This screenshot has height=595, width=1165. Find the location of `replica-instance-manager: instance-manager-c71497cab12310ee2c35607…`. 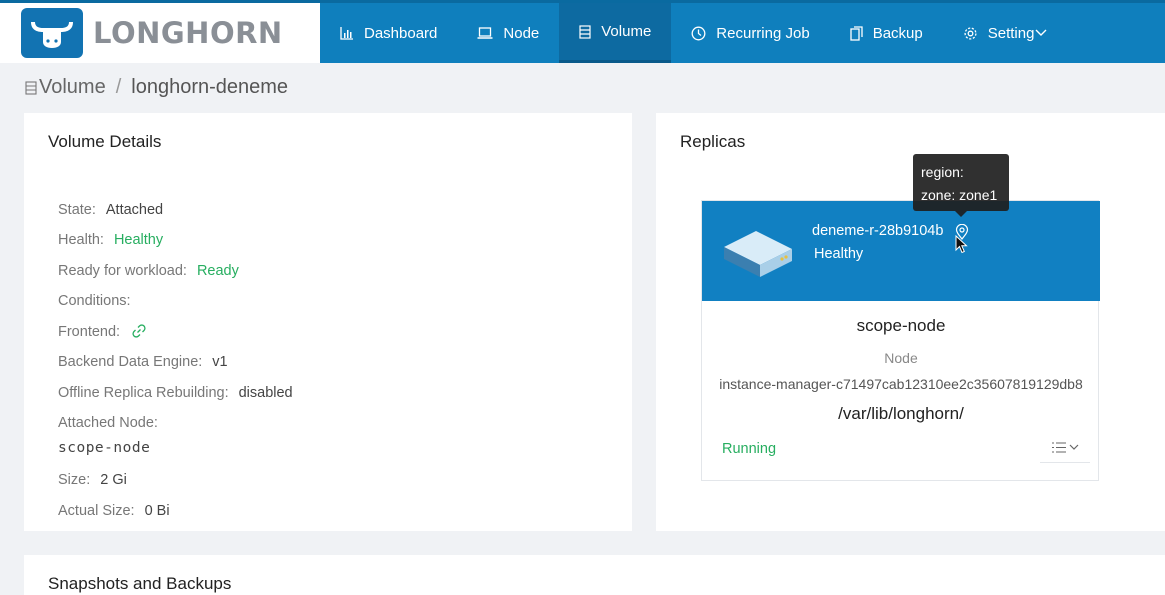

replica-instance-manager: instance-manager-c71497cab12310ee2c35607… is located at coordinates (901, 384).